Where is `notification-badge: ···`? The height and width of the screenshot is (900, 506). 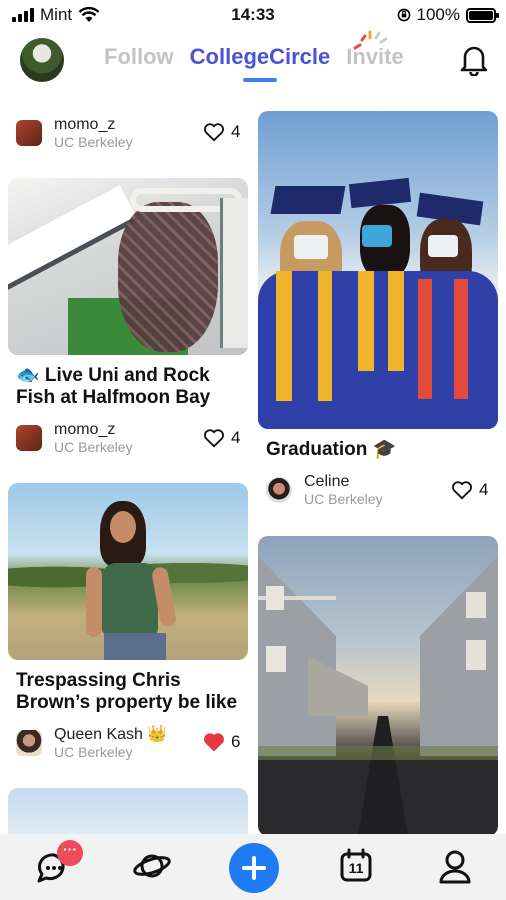 notification-badge: ··· is located at coordinates (70, 853).